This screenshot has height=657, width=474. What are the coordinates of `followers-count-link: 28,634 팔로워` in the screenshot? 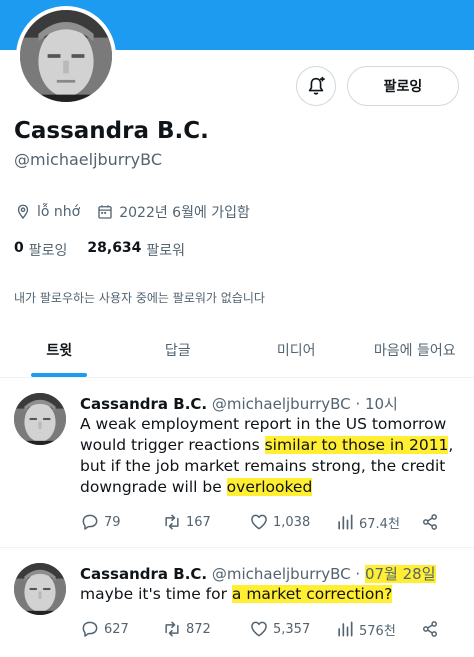 It's located at (136, 250).